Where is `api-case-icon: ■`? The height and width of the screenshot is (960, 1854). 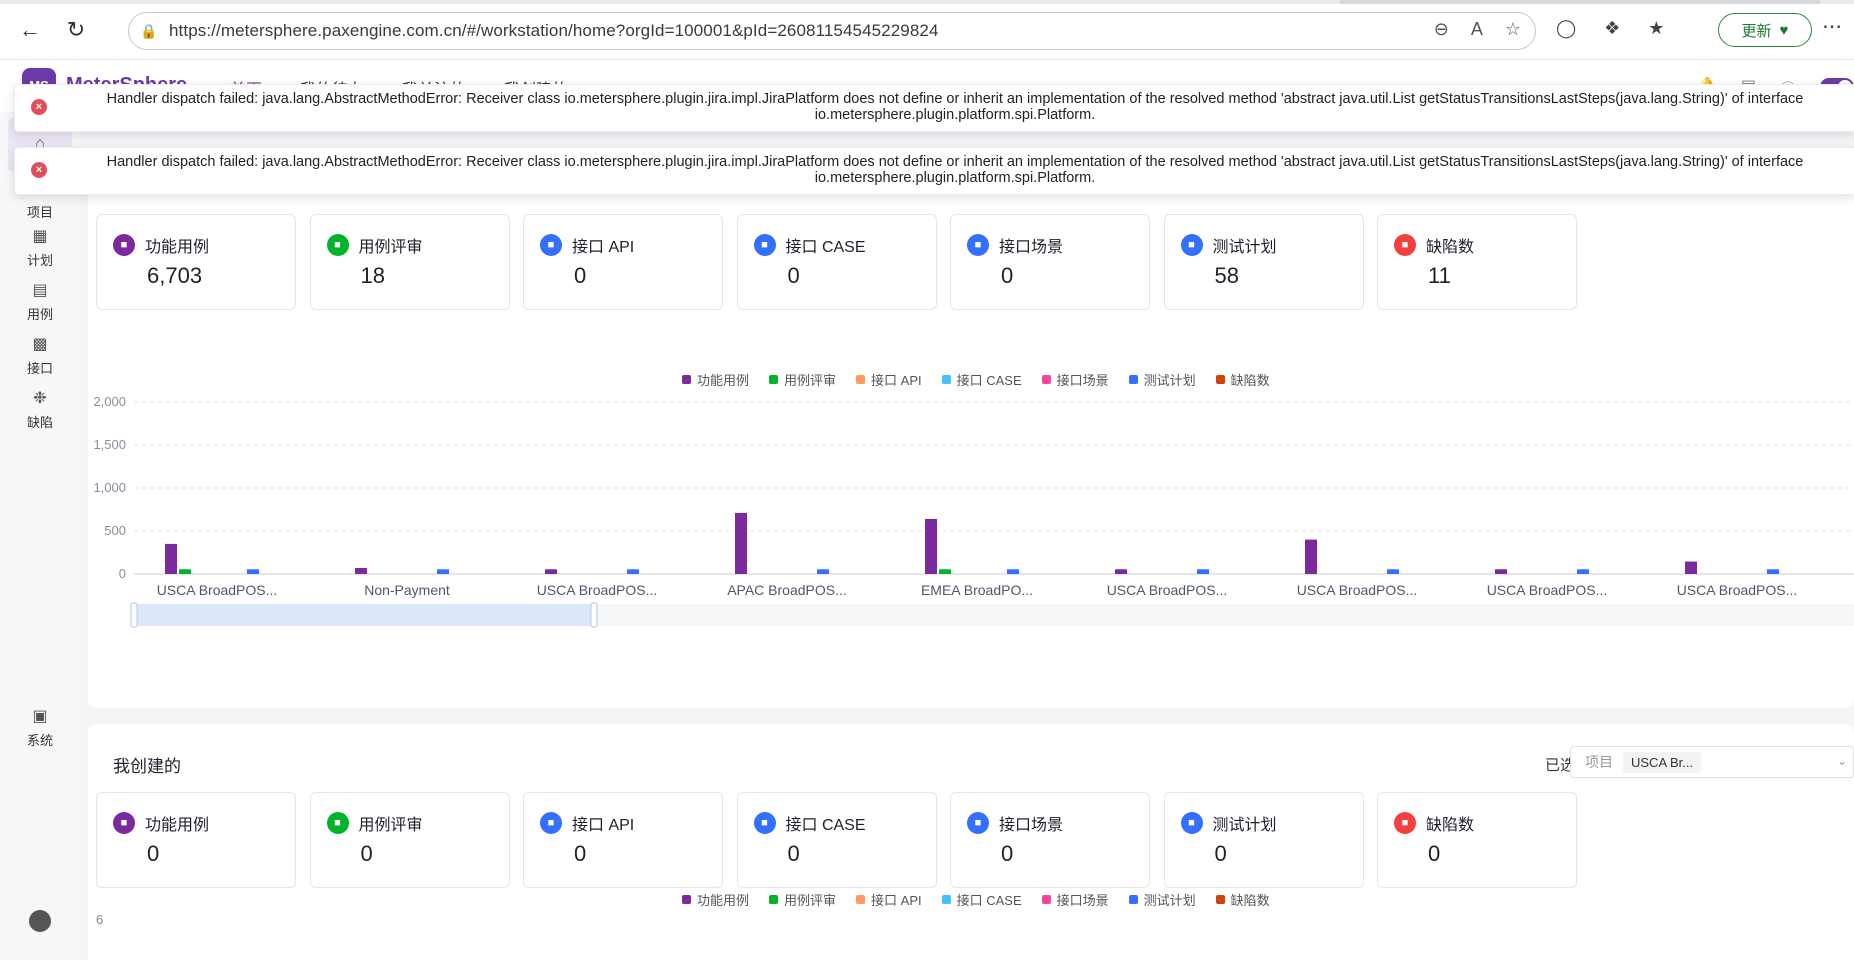
api-case-icon: ■ is located at coordinates (764, 823).